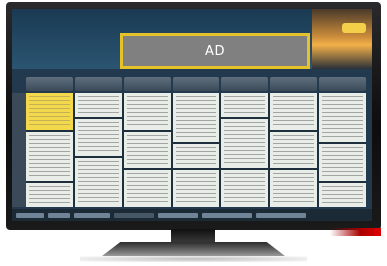 Image resolution: width=387 pixels, height=266 pixels. I want to click on ad-banner: AD, so click(215, 51).